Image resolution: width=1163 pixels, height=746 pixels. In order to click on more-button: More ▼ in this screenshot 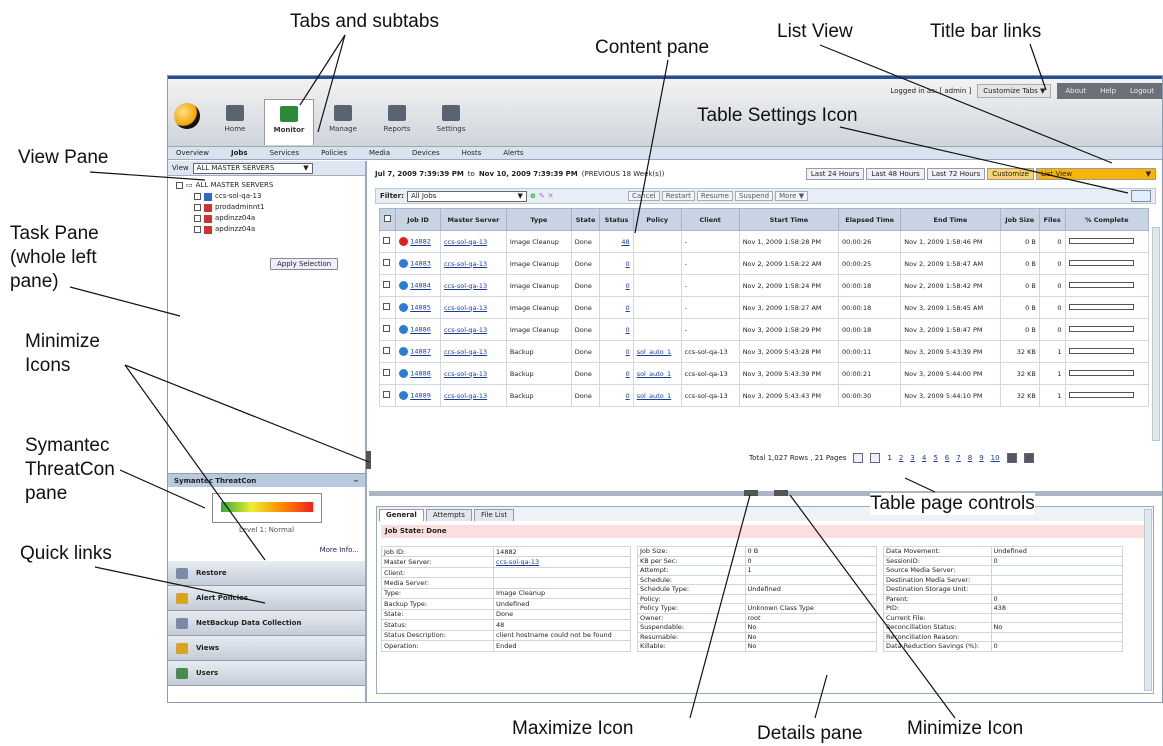, I will do `click(792, 196)`.